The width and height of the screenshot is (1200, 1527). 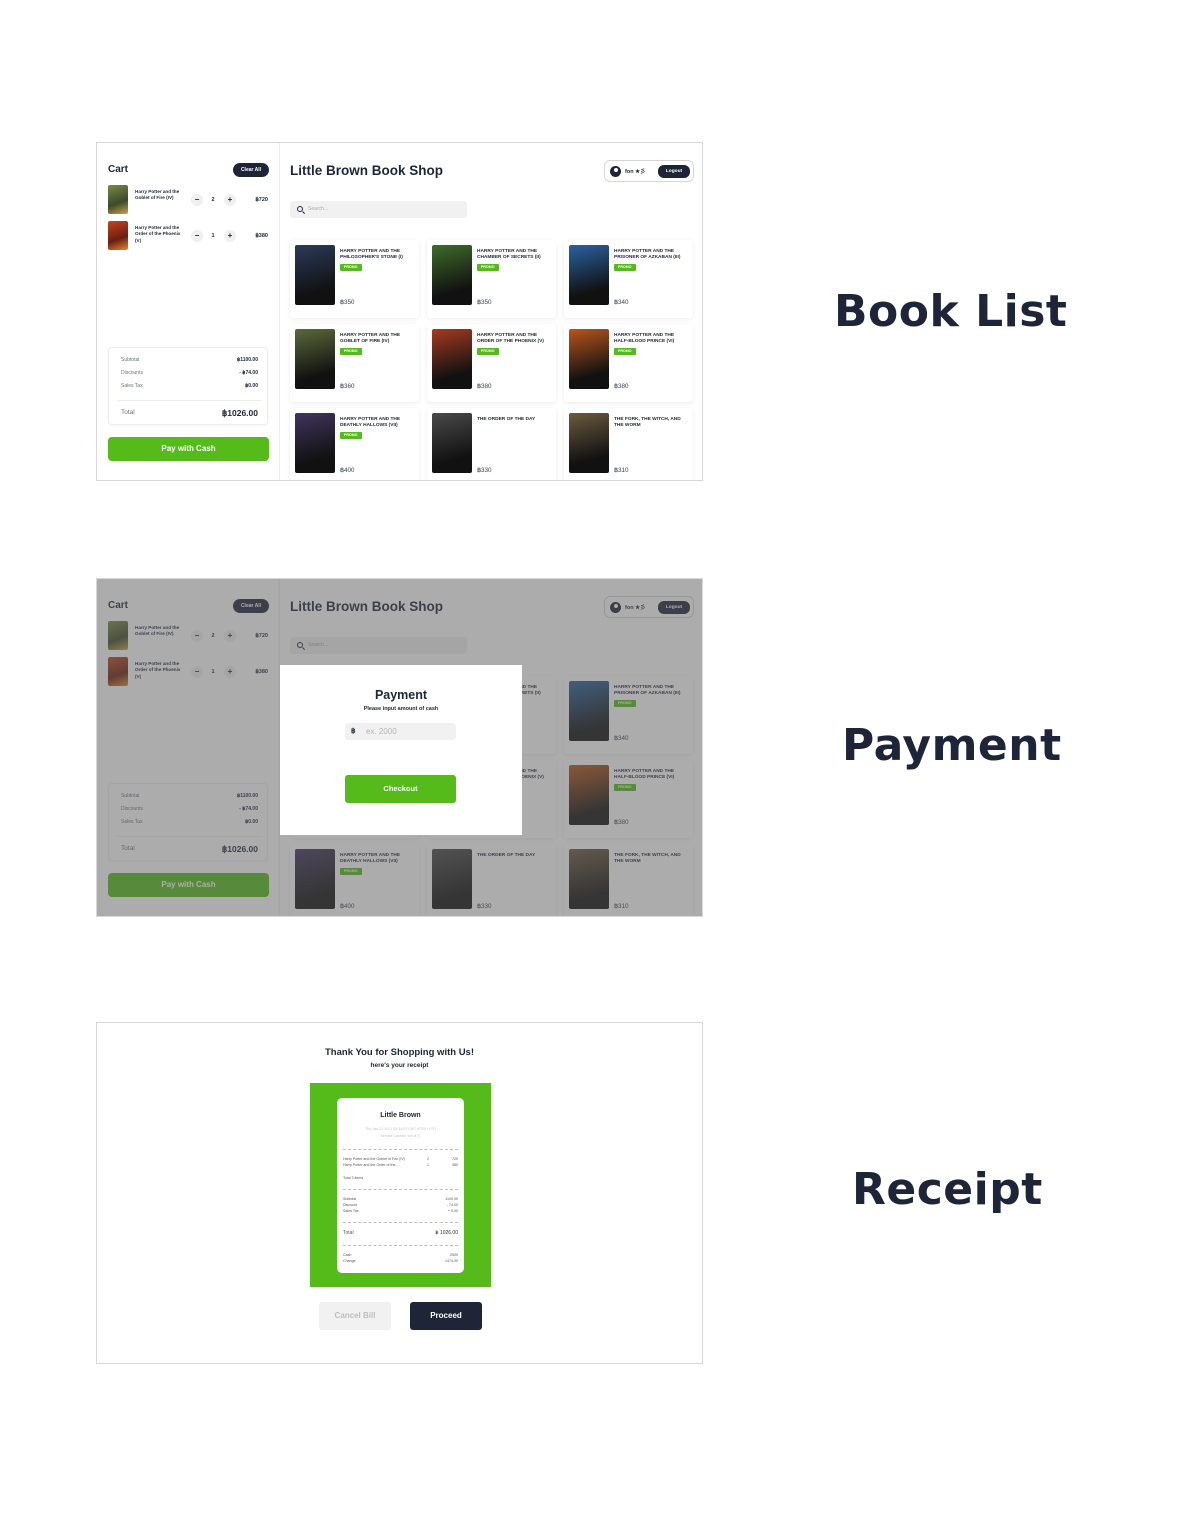 What do you see at coordinates (348, 1233) in the screenshot?
I see `receipt-total-label: Total` at bounding box center [348, 1233].